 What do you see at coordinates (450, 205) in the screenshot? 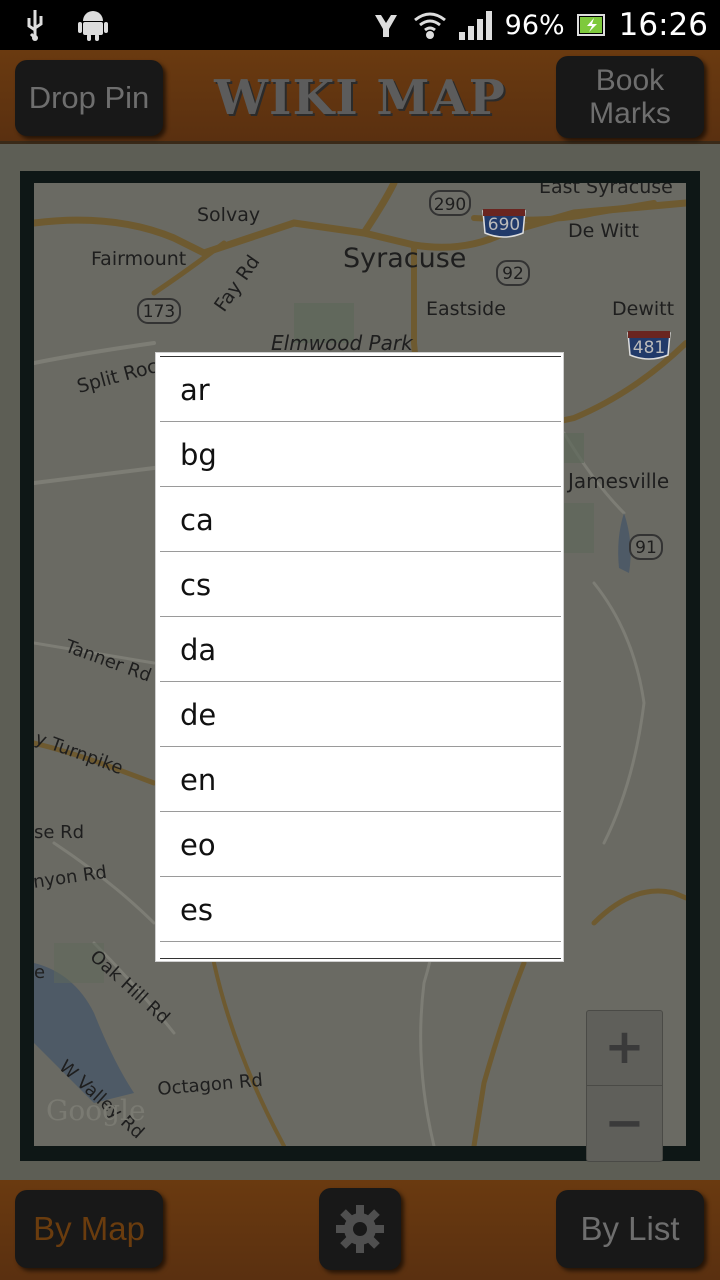
I see `shield-290: 290` at bounding box center [450, 205].